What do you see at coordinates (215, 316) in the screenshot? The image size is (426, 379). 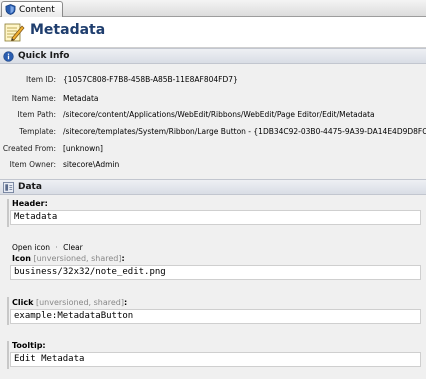 I see `click-input: example:MetadataButton` at bounding box center [215, 316].